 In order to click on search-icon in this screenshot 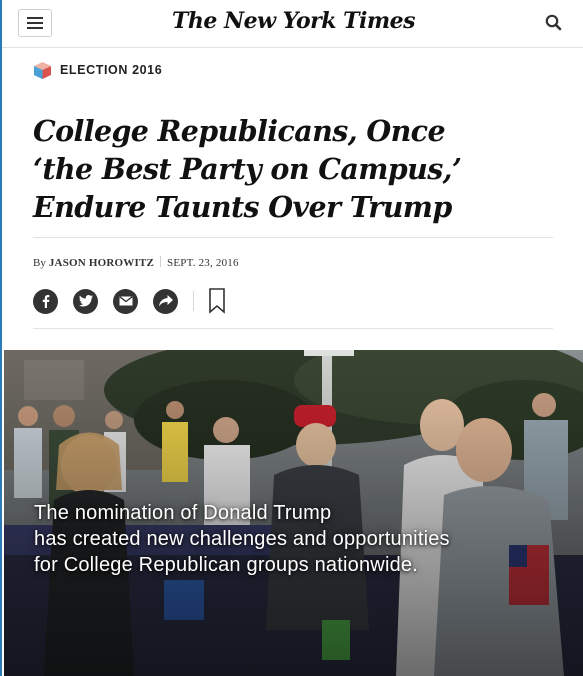, I will do `click(553, 22)`.